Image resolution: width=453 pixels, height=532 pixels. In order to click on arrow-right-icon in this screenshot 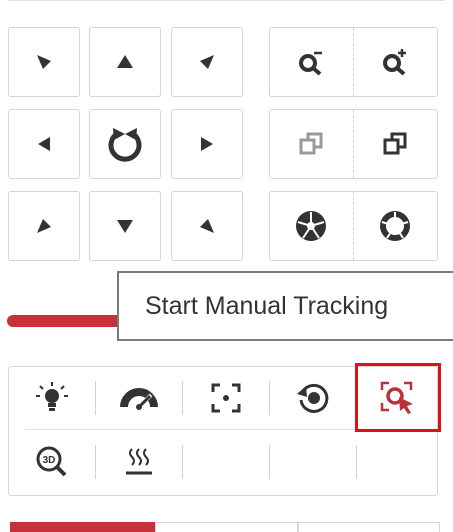, I will do `click(207, 144)`.